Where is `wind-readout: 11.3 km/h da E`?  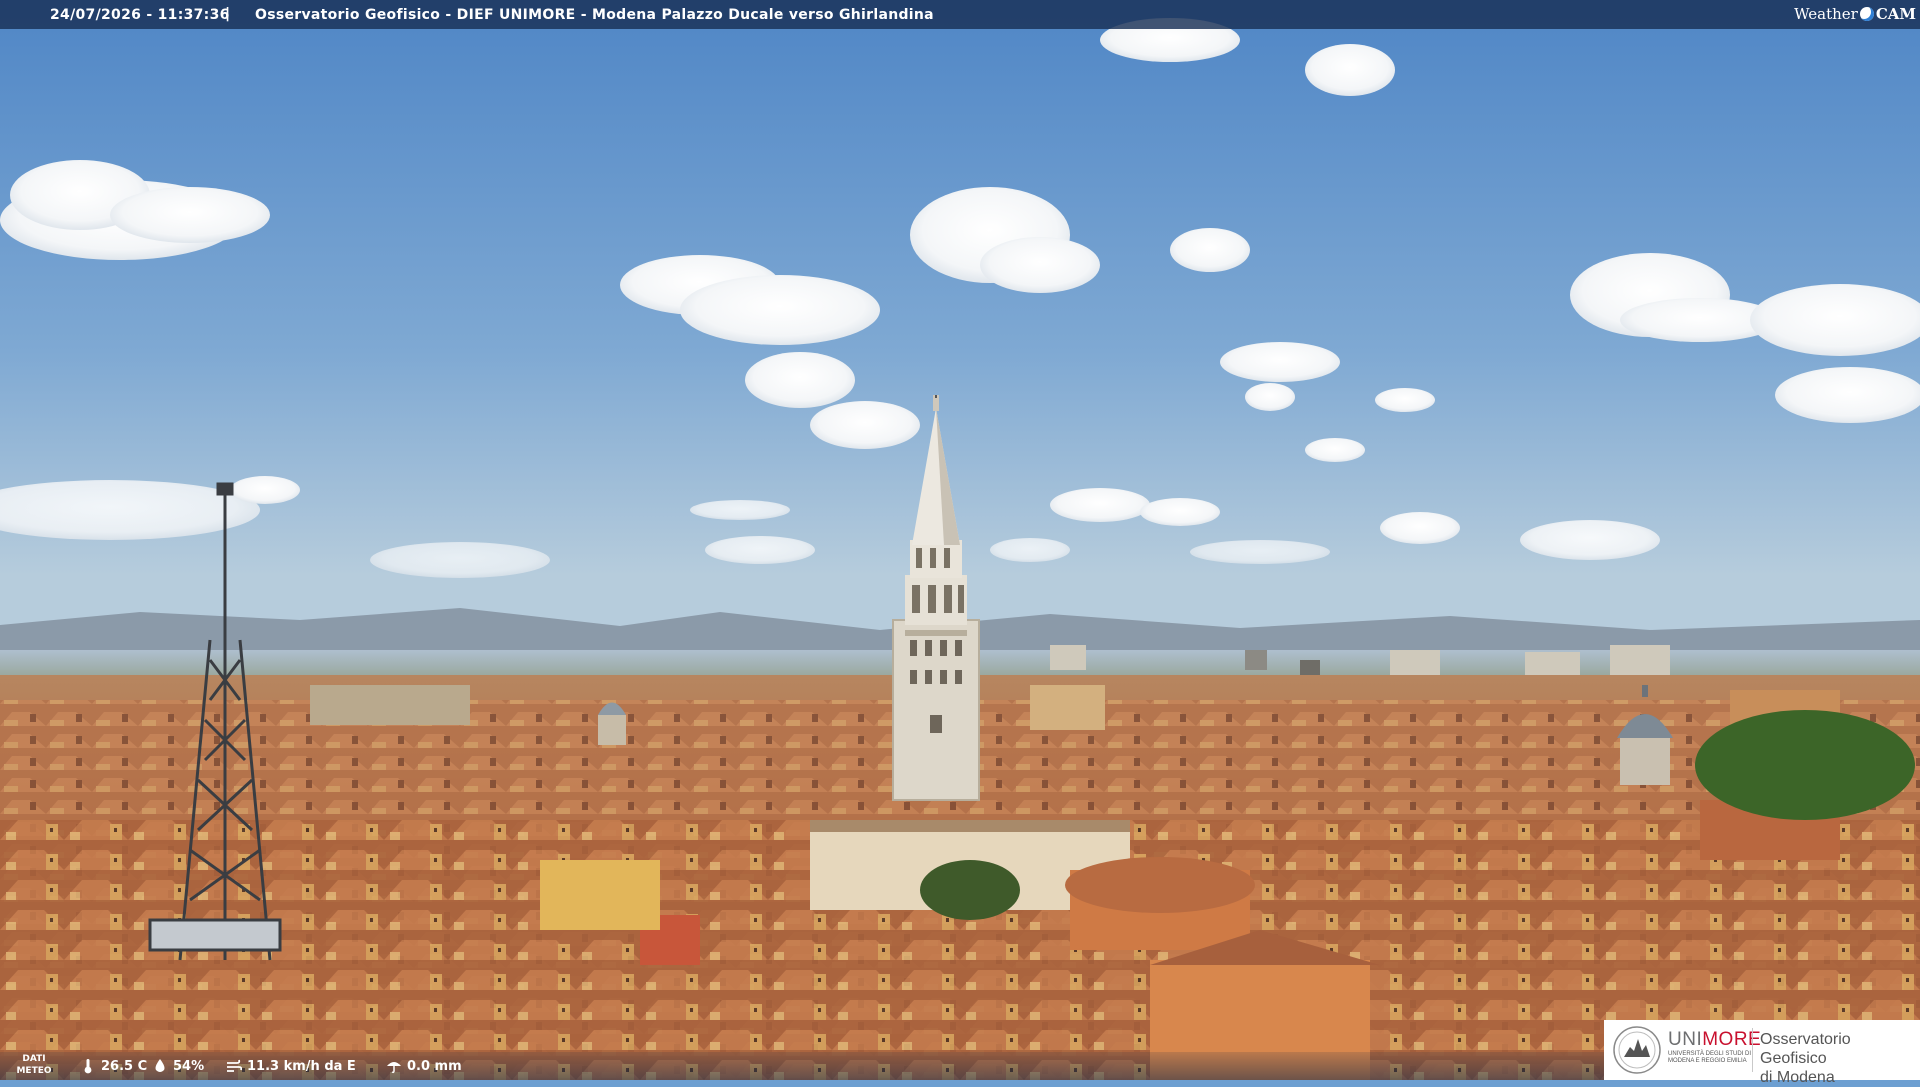
wind-readout: 11.3 km/h da E is located at coordinates (291, 1066).